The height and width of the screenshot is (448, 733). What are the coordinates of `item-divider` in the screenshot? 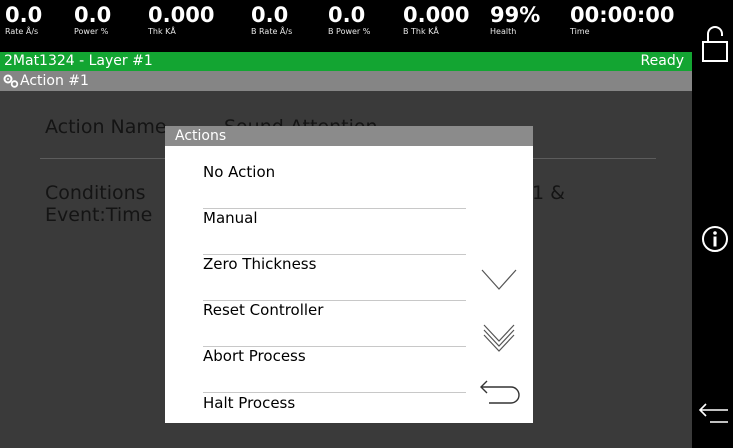 It's located at (334, 392).